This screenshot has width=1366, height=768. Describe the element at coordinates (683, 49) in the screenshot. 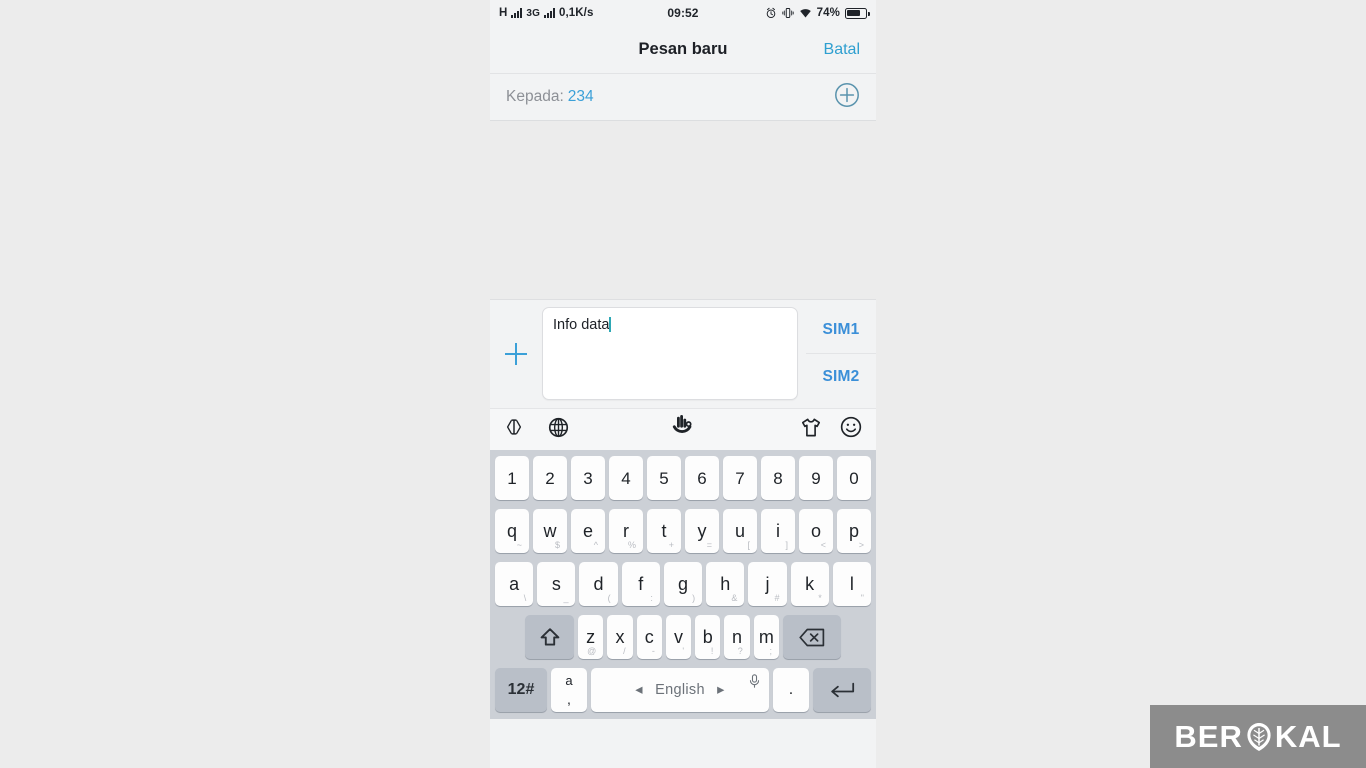

I see `page-title: Pesan baru` at that location.